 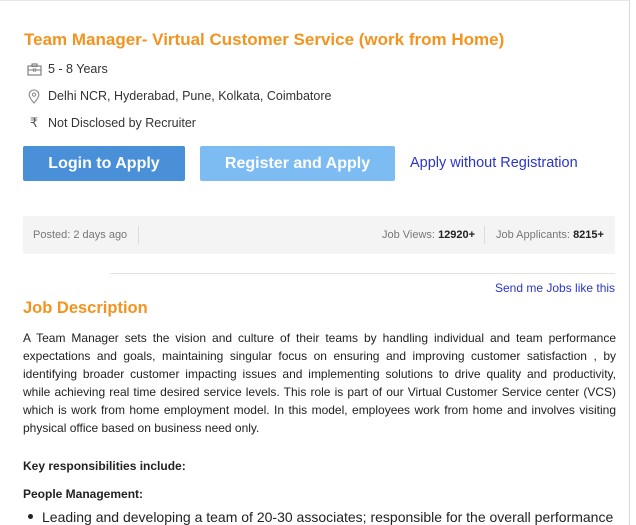 What do you see at coordinates (494, 163) in the screenshot?
I see `apply-without-registration-link: Apply without Registration` at bounding box center [494, 163].